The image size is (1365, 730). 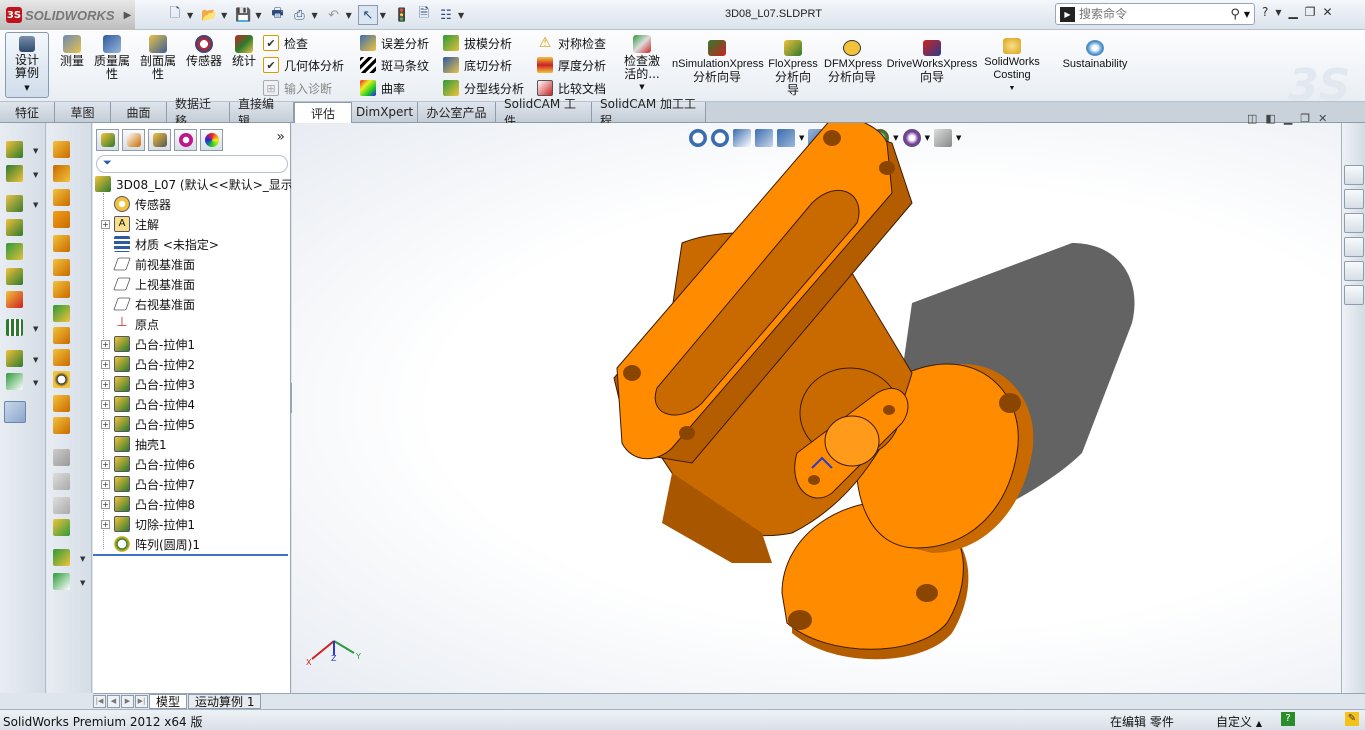 What do you see at coordinates (334, 15) in the screenshot?
I see `undo-icon: ↶` at bounding box center [334, 15].